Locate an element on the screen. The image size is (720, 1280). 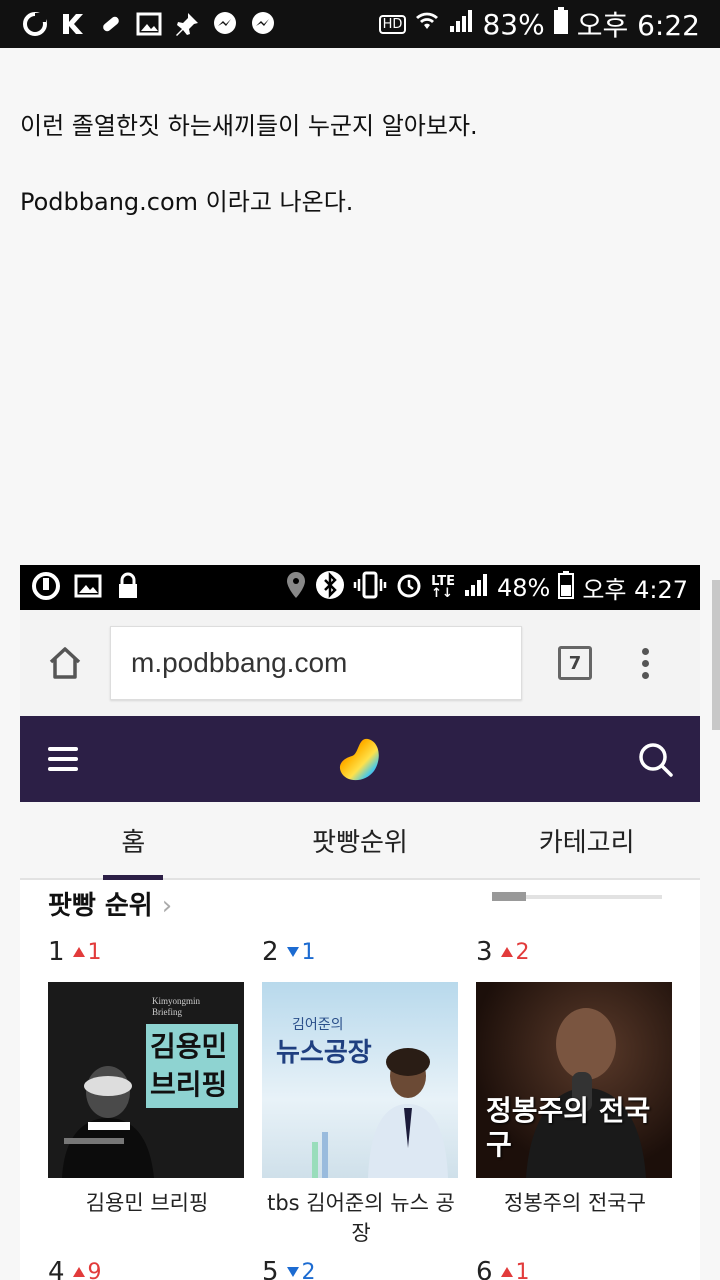
tab-home: 홈 is located at coordinates (133, 841).